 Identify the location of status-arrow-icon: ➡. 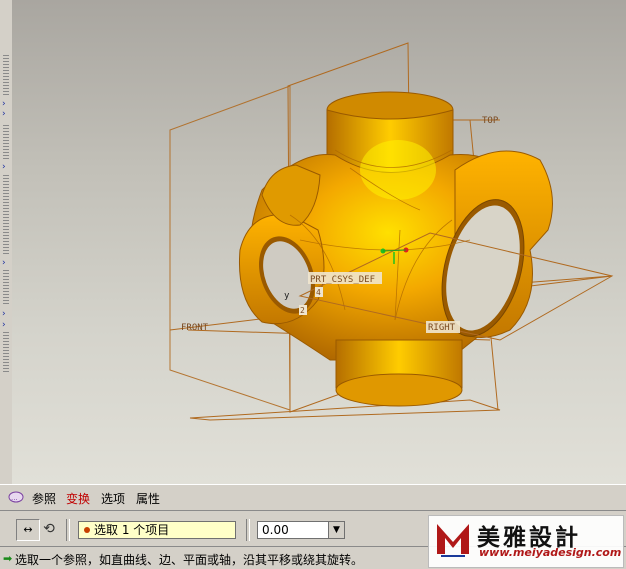
(8, 558).